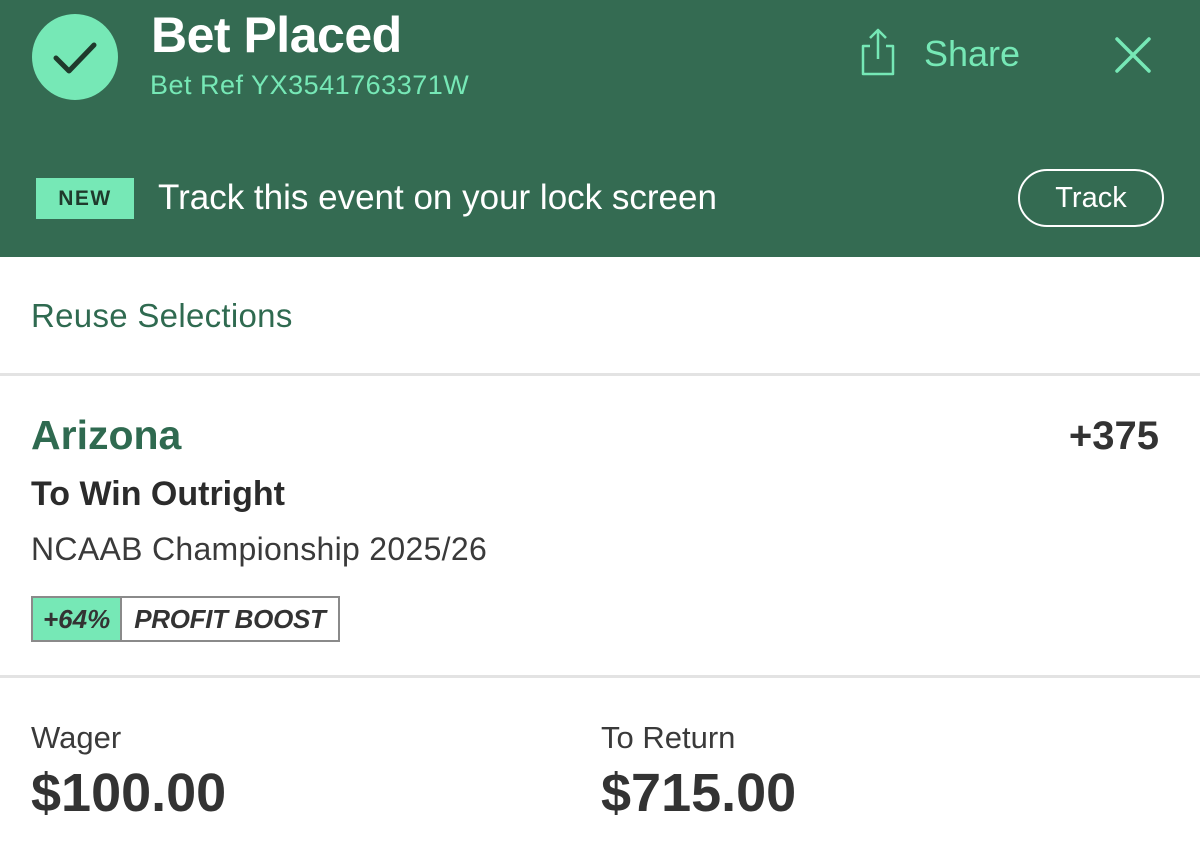 This screenshot has height=855, width=1200. I want to click on wager-amount: $100.00, so click(129, 793).